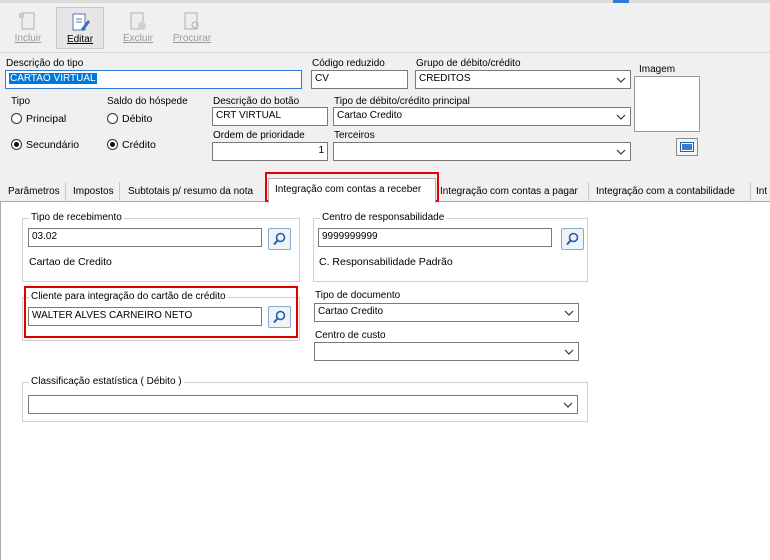 Image resolution: width=770 pixels, height=560 pixels. I want to click on grupo-label: Grupo de débito/crédito, so click(468, 63).